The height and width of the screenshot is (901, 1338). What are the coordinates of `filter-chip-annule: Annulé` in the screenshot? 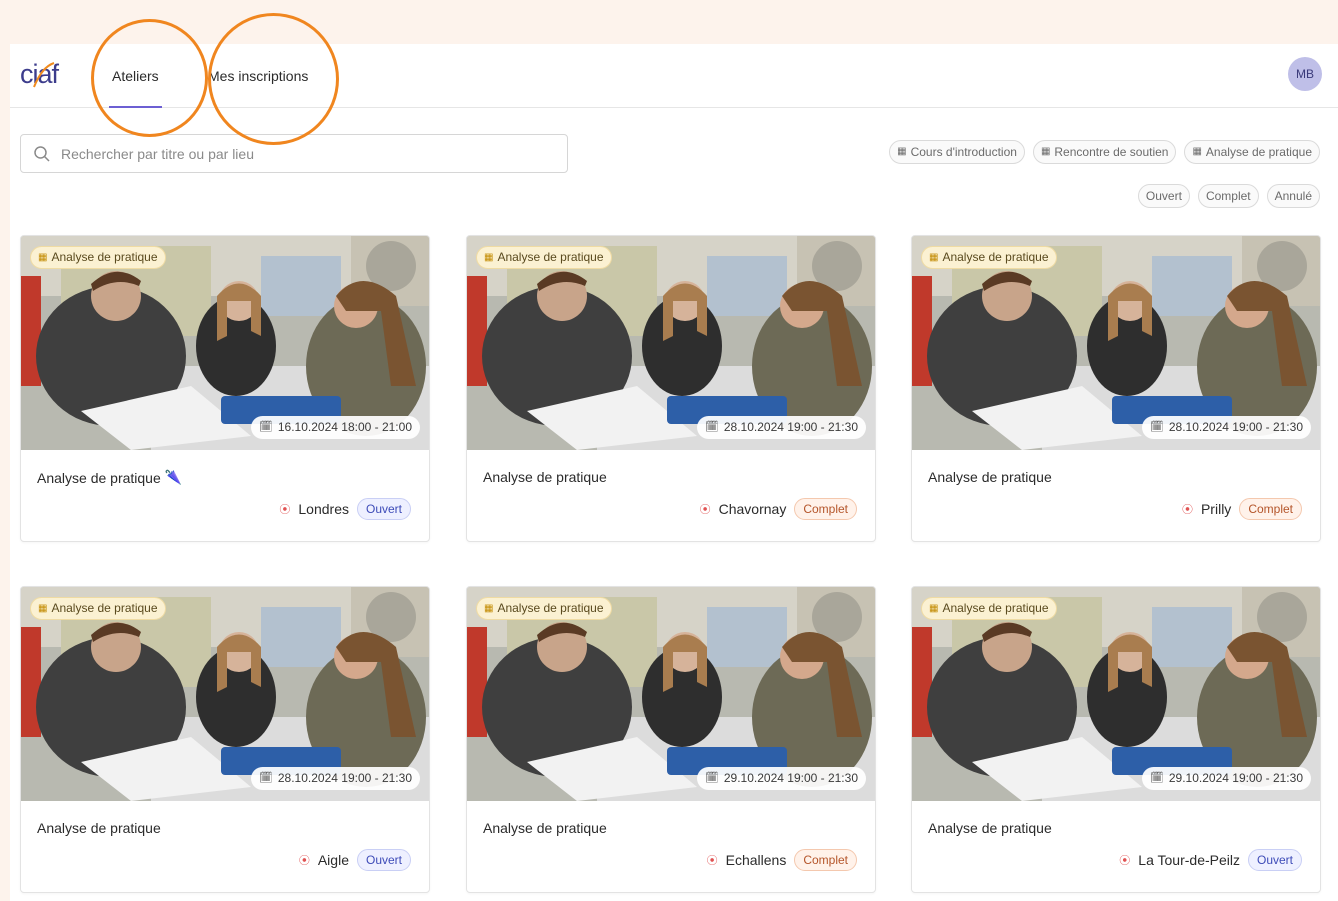 It's located at (1293, 196).